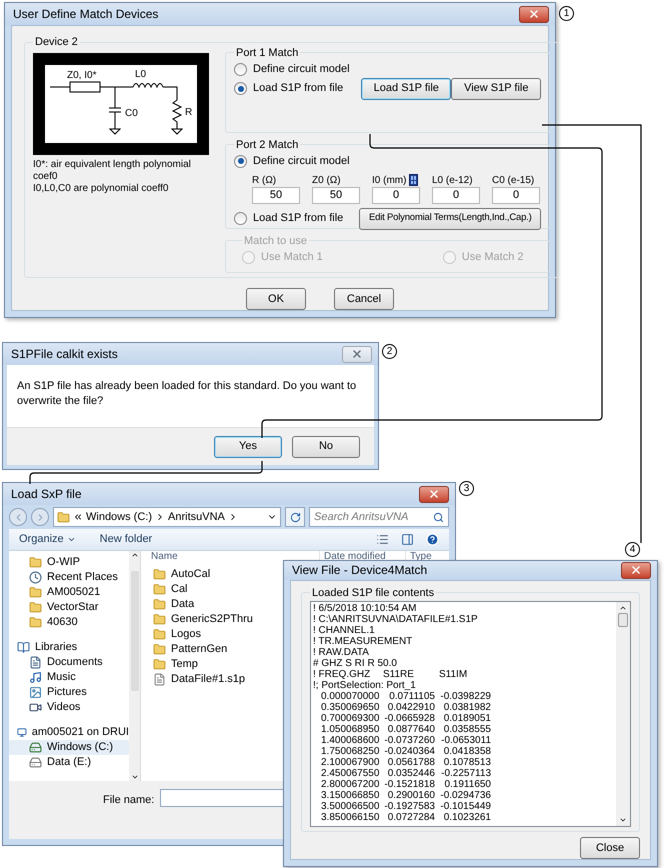 Image resolution: width=667 pixels, height=868 pixels. I want to click on field-label: C0 (e-15), so click(513, 181).